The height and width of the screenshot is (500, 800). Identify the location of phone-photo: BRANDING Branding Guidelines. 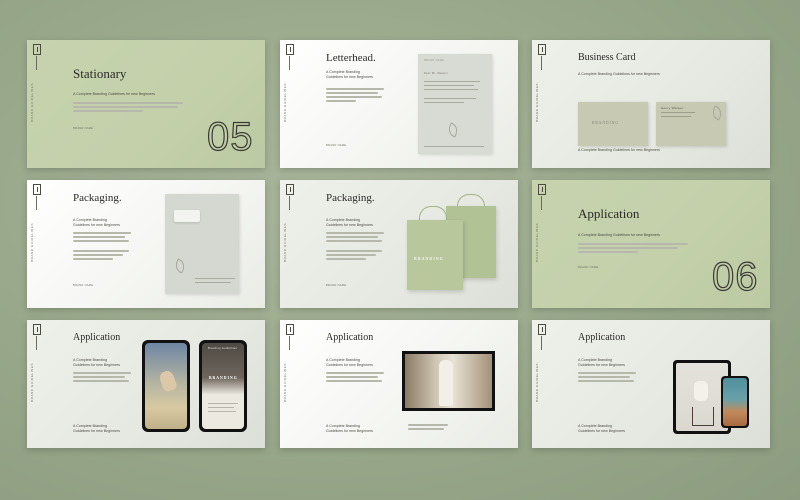
(223, 386).